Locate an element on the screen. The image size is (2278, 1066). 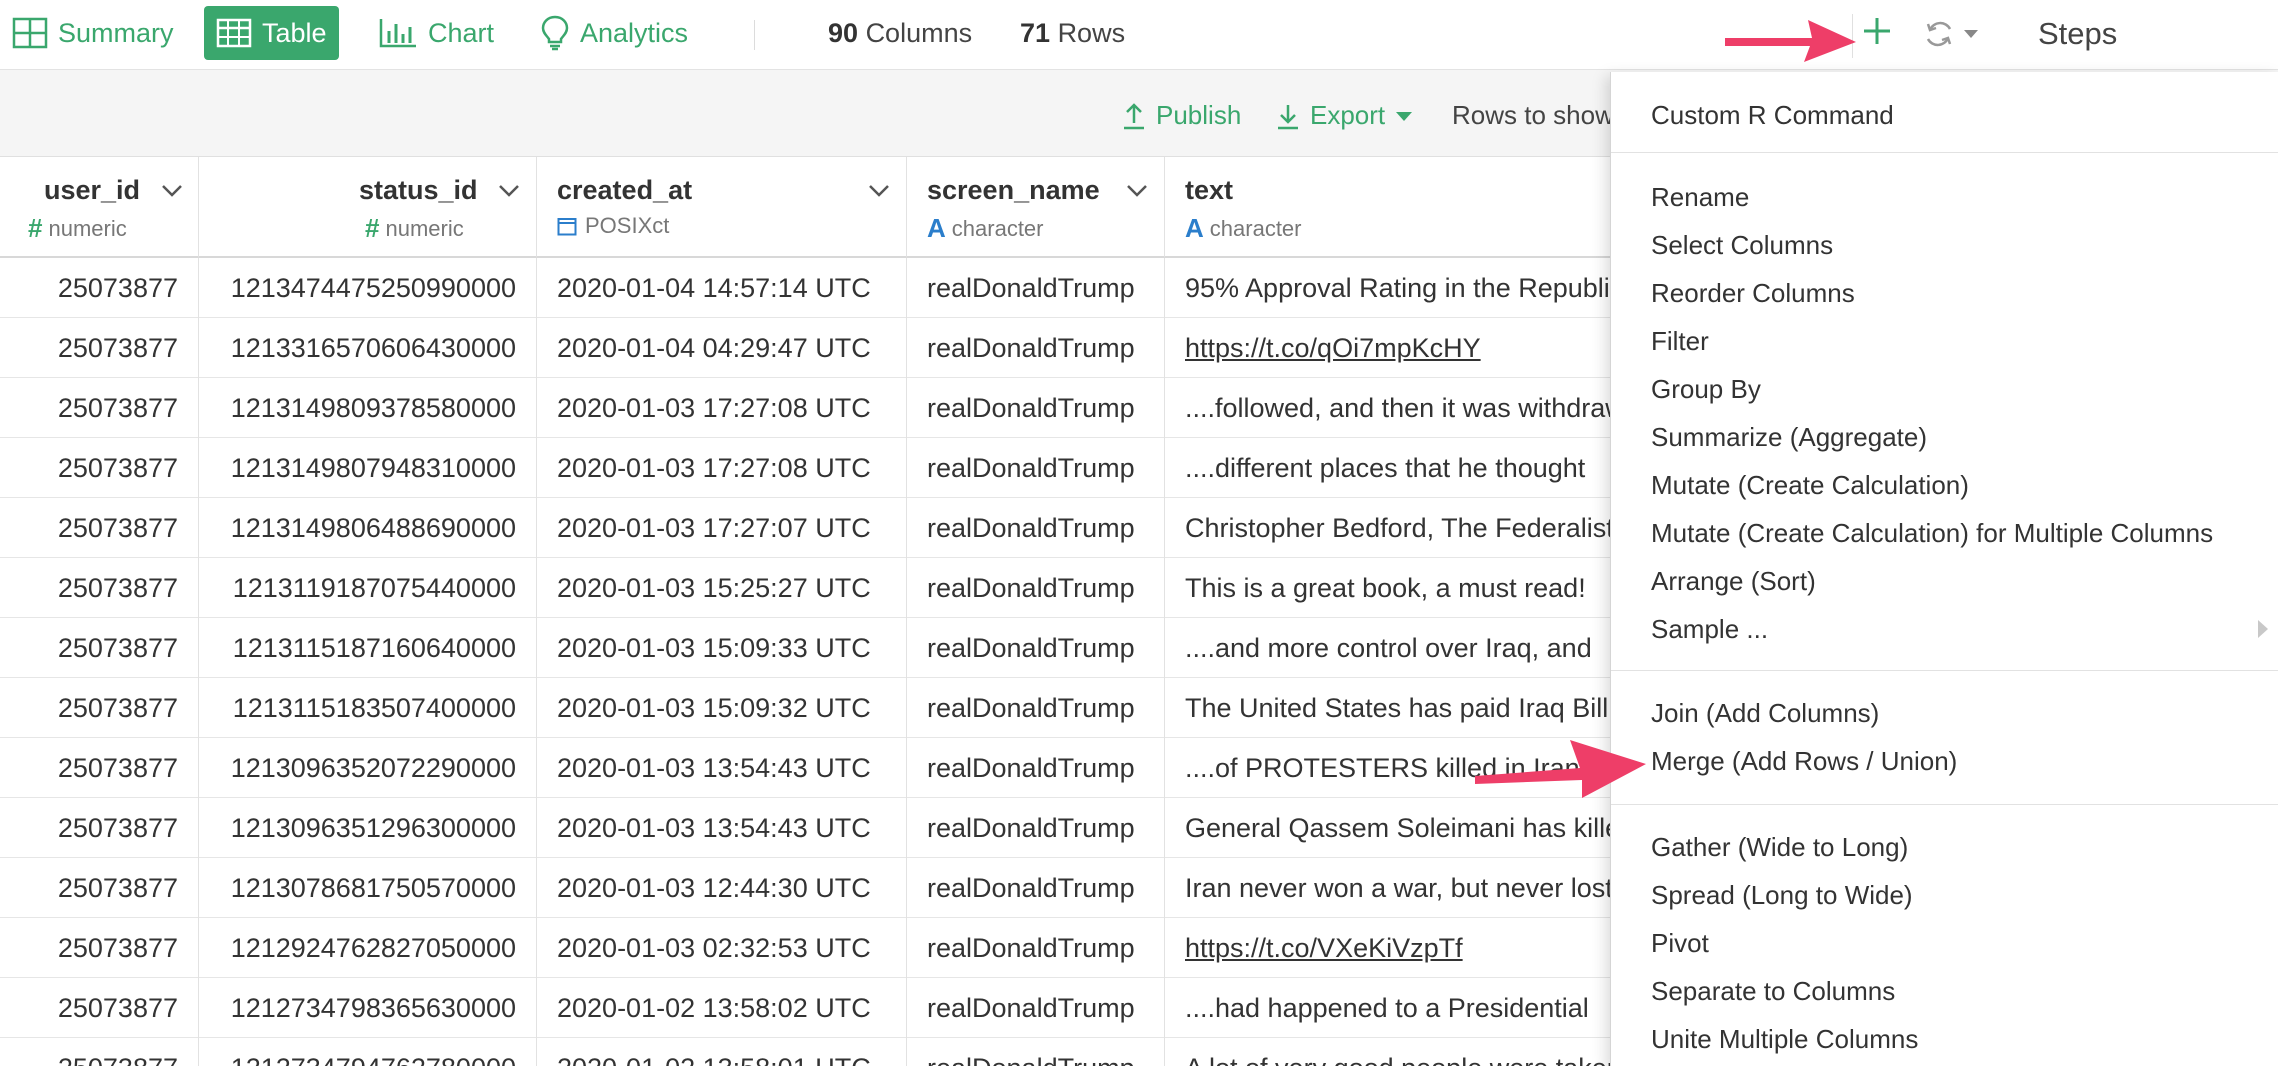
table-cell: Christopher Bedford, The Federalist is located at coordinates (1398, 528).